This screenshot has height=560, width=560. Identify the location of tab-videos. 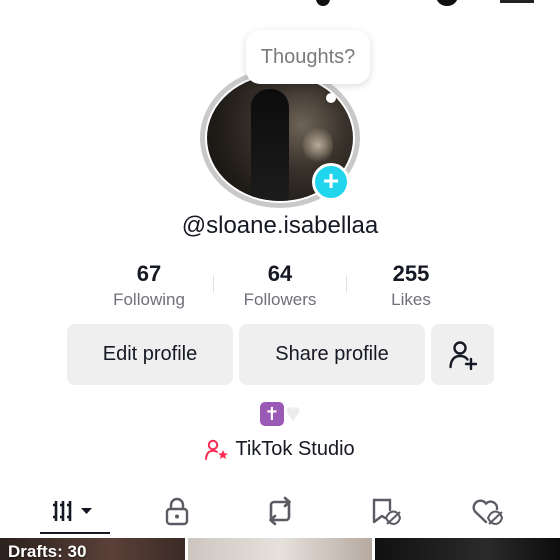
(75, 511).